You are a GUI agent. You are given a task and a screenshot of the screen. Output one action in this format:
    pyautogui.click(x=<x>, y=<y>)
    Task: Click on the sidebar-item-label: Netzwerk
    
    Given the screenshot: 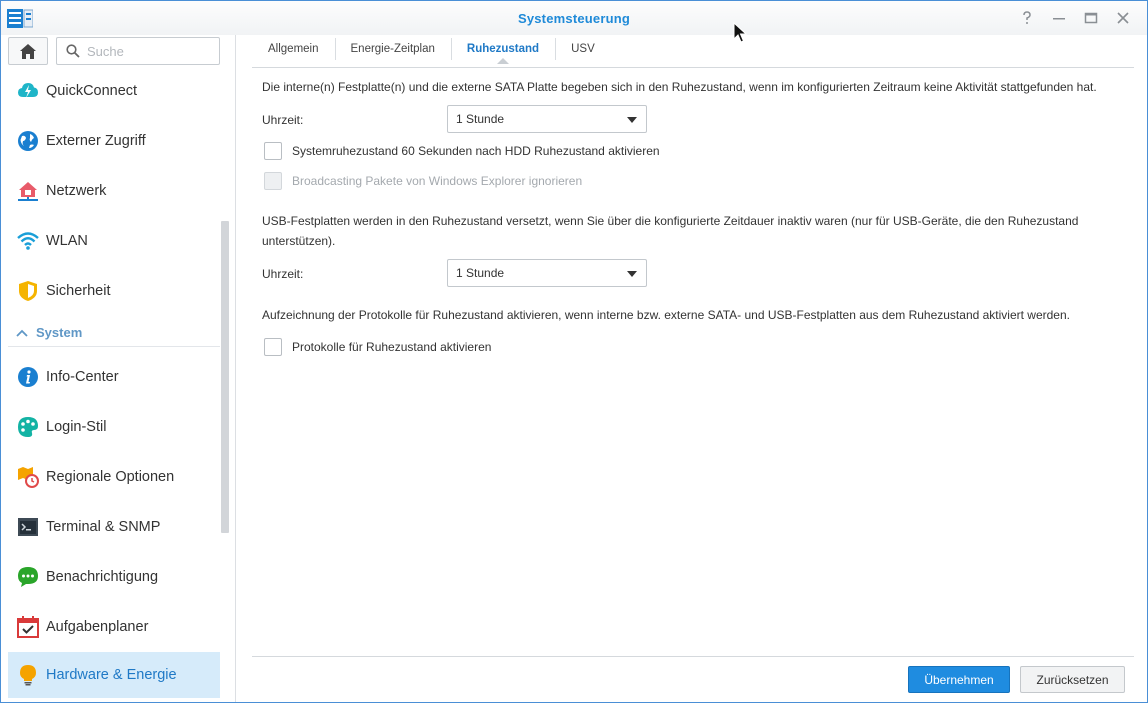 What is the action you would take?
    pyautogui.click(x=76, y=191)
    